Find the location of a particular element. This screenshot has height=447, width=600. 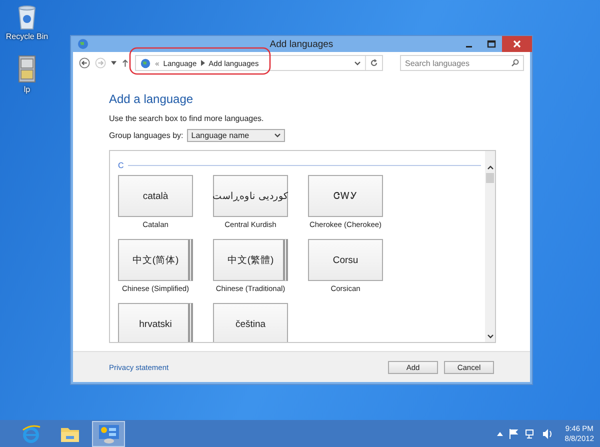

file-cabinet-icon is located at coordinates (27, 69).